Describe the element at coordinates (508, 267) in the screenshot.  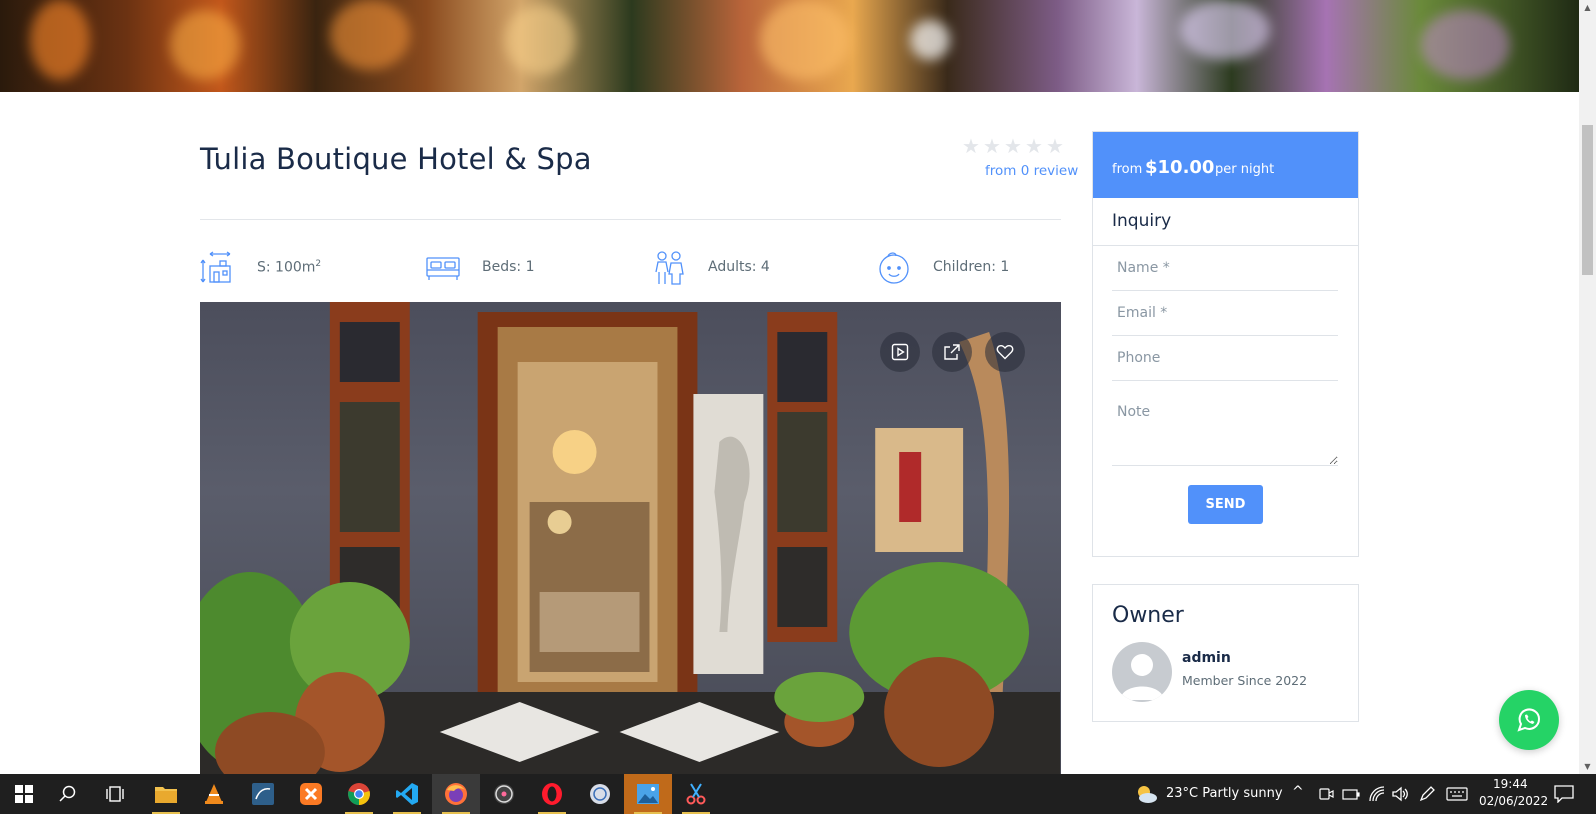
I see `feature-beds-label: Beds: 1` at that location.